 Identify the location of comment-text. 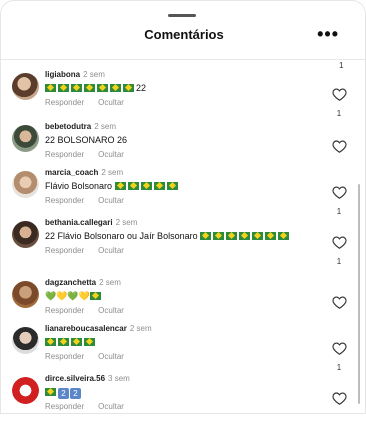
(180, 342).